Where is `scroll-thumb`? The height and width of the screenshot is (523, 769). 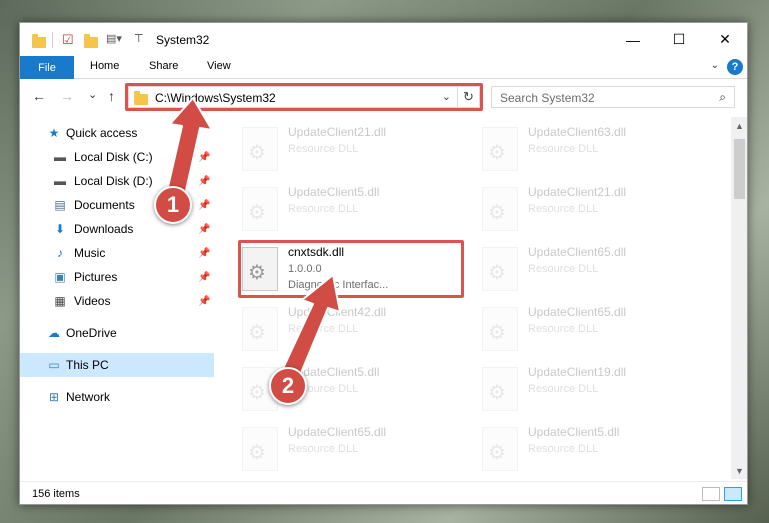 scroll-thumb is located at coordinates (739, 169).